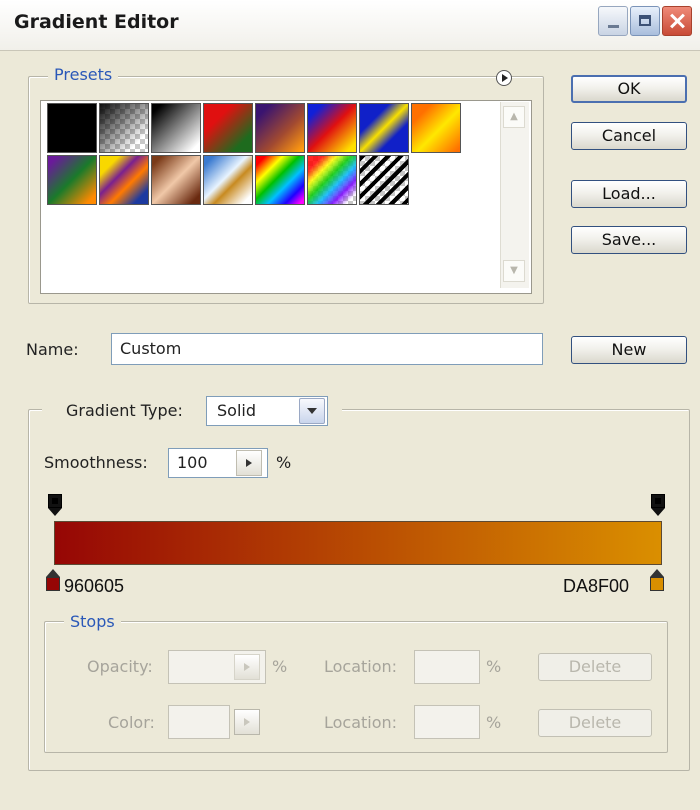 This screenshot has width=700, height=810. I want to click on chevron-down-icon, so click(312, 411).